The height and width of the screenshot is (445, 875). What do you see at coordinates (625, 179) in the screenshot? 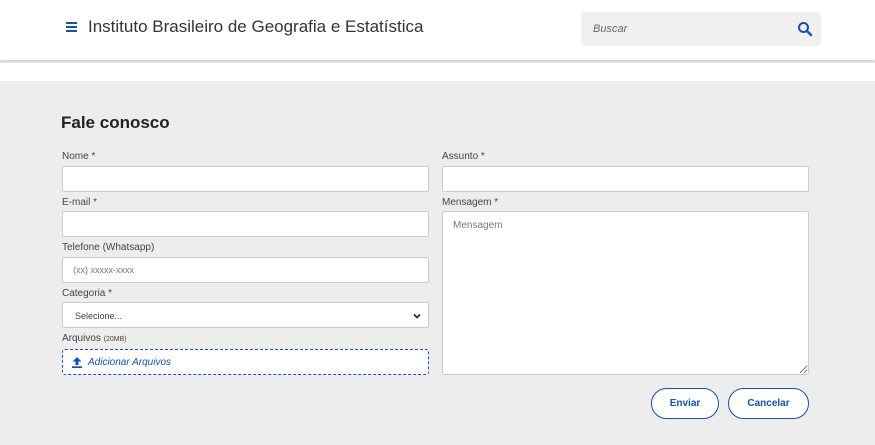
I see `assunto-input` at bounding box center [625, 179].